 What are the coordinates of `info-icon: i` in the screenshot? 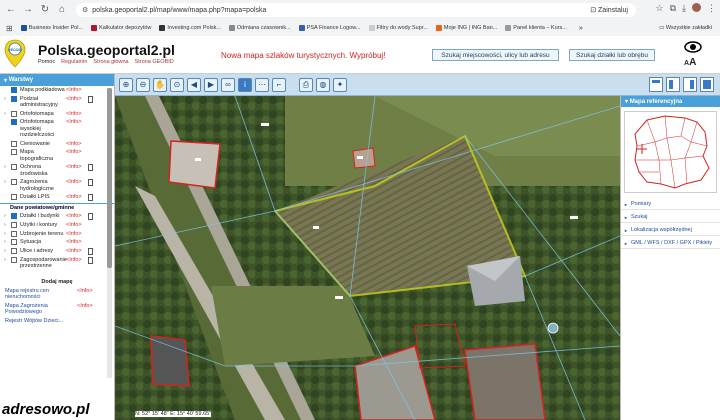 It's located at (245, 85).